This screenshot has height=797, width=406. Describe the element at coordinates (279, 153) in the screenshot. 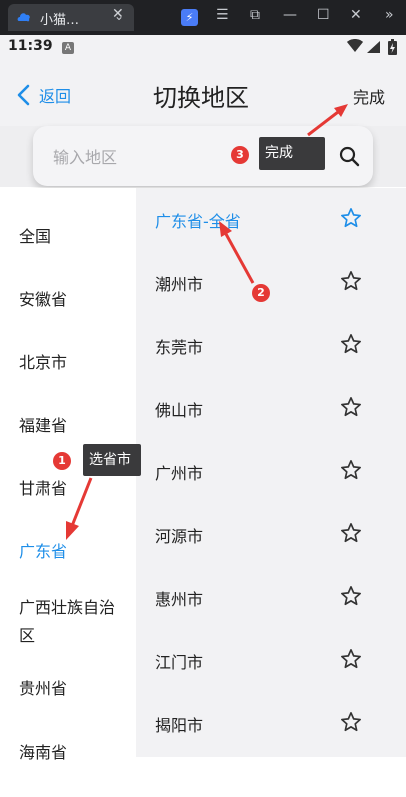

I see `annotation-text-3: 完成` at that location.